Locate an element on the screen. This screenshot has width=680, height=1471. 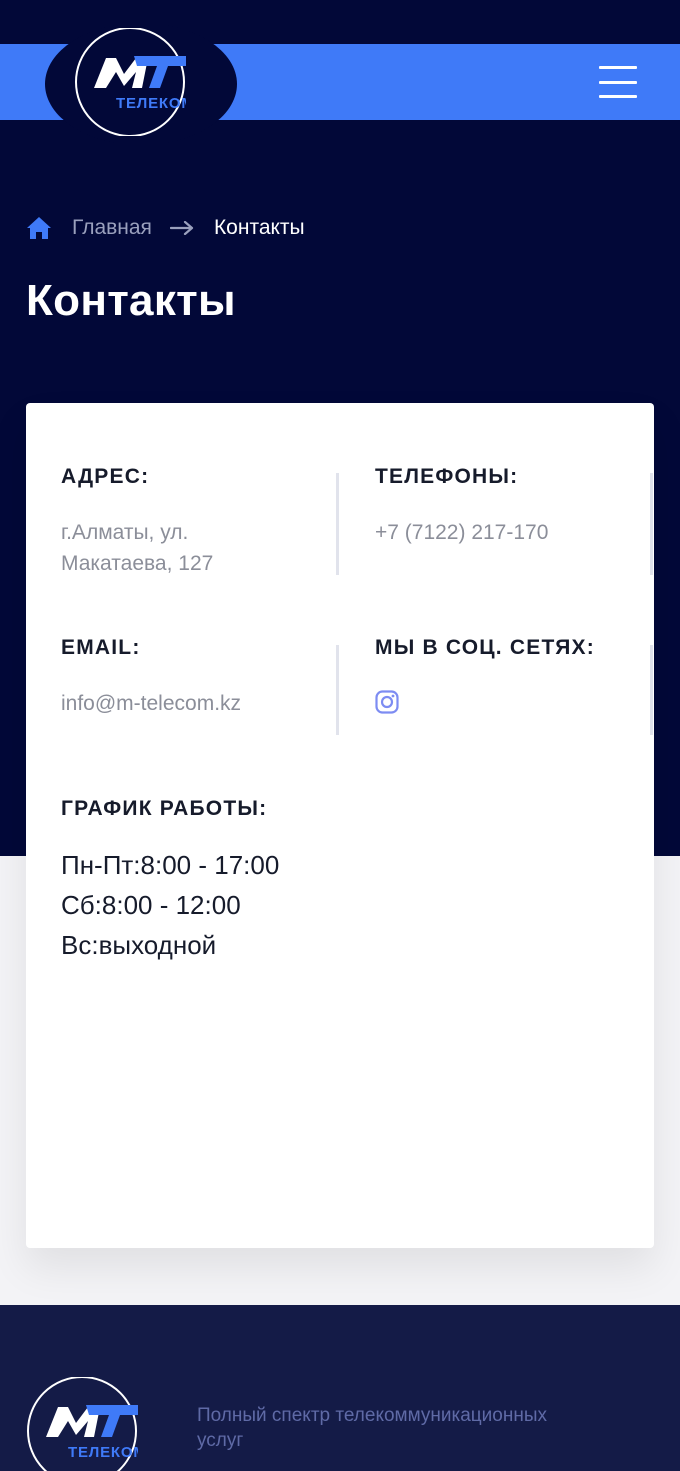
breadcrumb-home-link: Главная is located at coordinates (112, 228).